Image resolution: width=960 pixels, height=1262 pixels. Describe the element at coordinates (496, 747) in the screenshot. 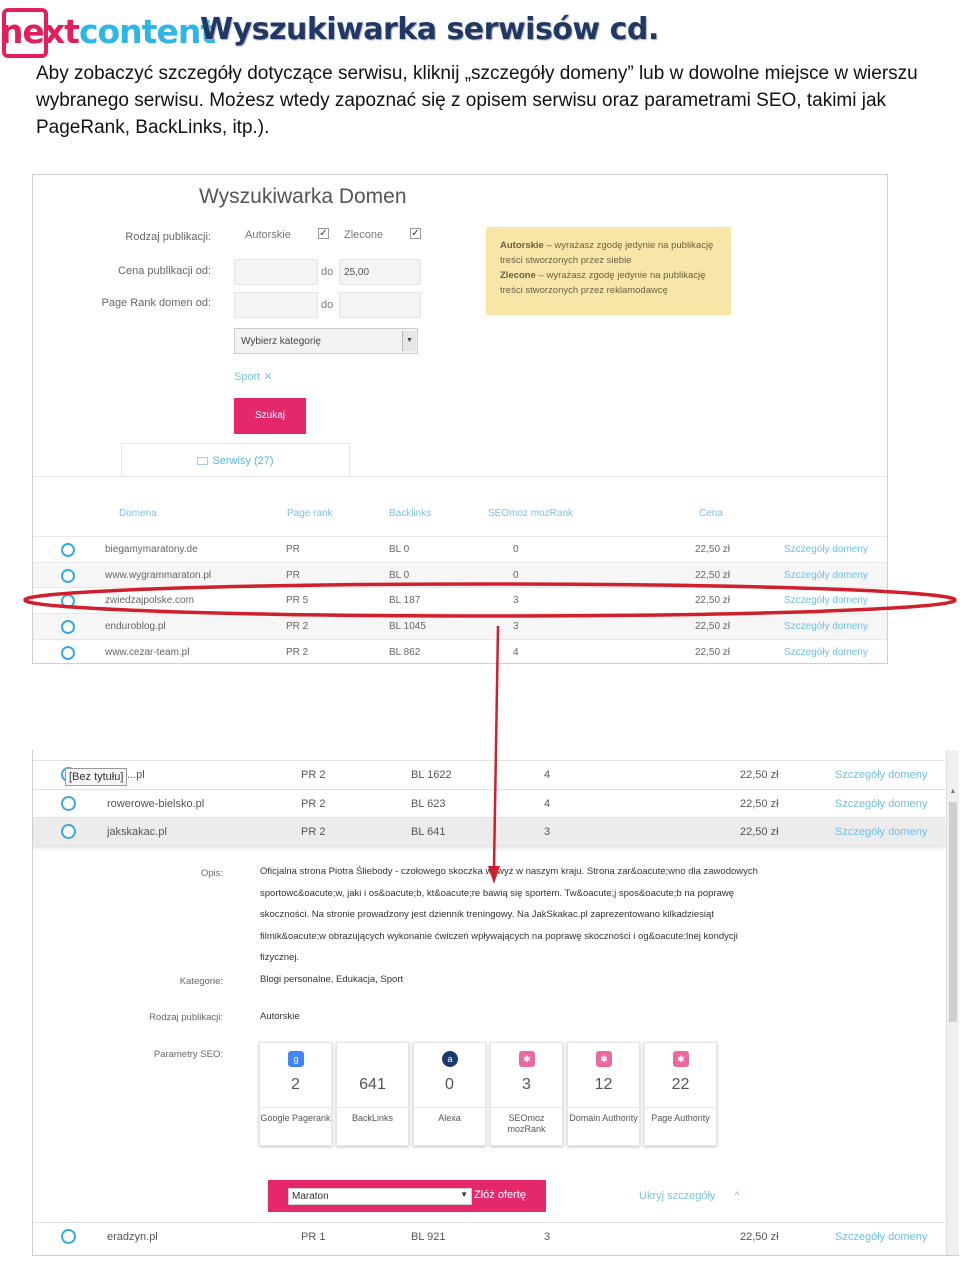

I see `annotation-arrow-line` at that location.